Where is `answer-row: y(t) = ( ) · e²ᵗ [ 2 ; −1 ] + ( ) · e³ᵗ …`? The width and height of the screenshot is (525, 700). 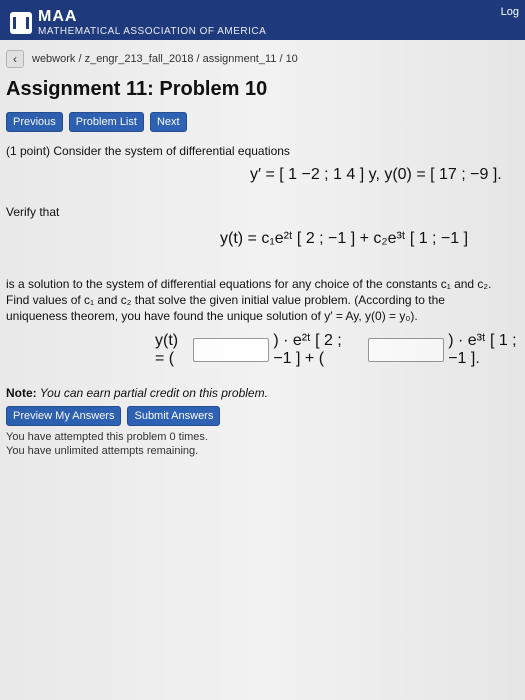
answer-row: y(t) = ( ) · e²ᵗ [ 2 ; −1 ] + ( ) · e³ᵗ … is located at coordinates (340, 350).